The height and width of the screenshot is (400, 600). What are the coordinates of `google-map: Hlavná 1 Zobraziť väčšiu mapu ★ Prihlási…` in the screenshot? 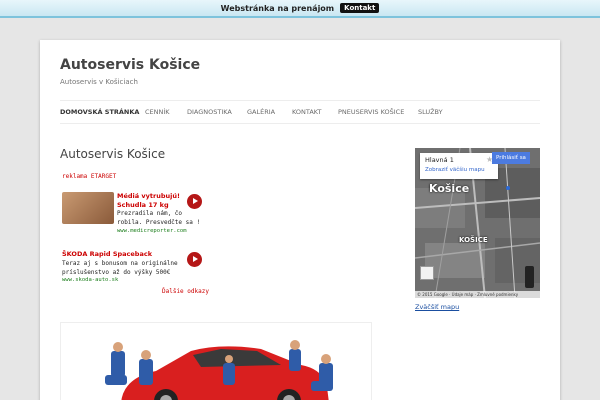 It's located at (477, 223).